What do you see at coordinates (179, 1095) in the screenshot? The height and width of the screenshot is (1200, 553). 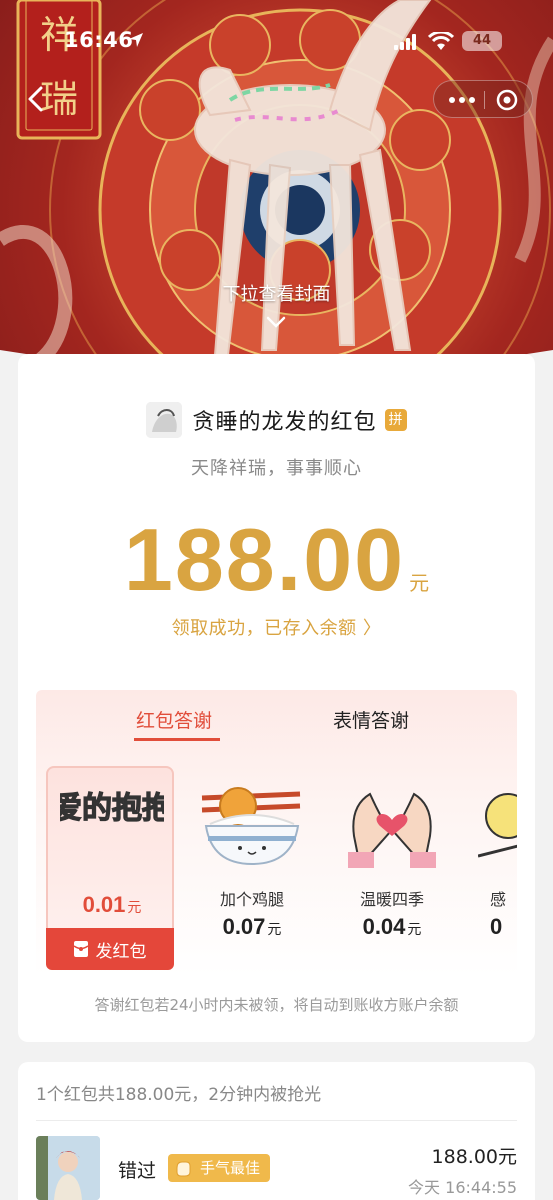 I see `records-summary: 1个红包共188.00元，2分钟内被抢光` at bounding box center [179, 1095].